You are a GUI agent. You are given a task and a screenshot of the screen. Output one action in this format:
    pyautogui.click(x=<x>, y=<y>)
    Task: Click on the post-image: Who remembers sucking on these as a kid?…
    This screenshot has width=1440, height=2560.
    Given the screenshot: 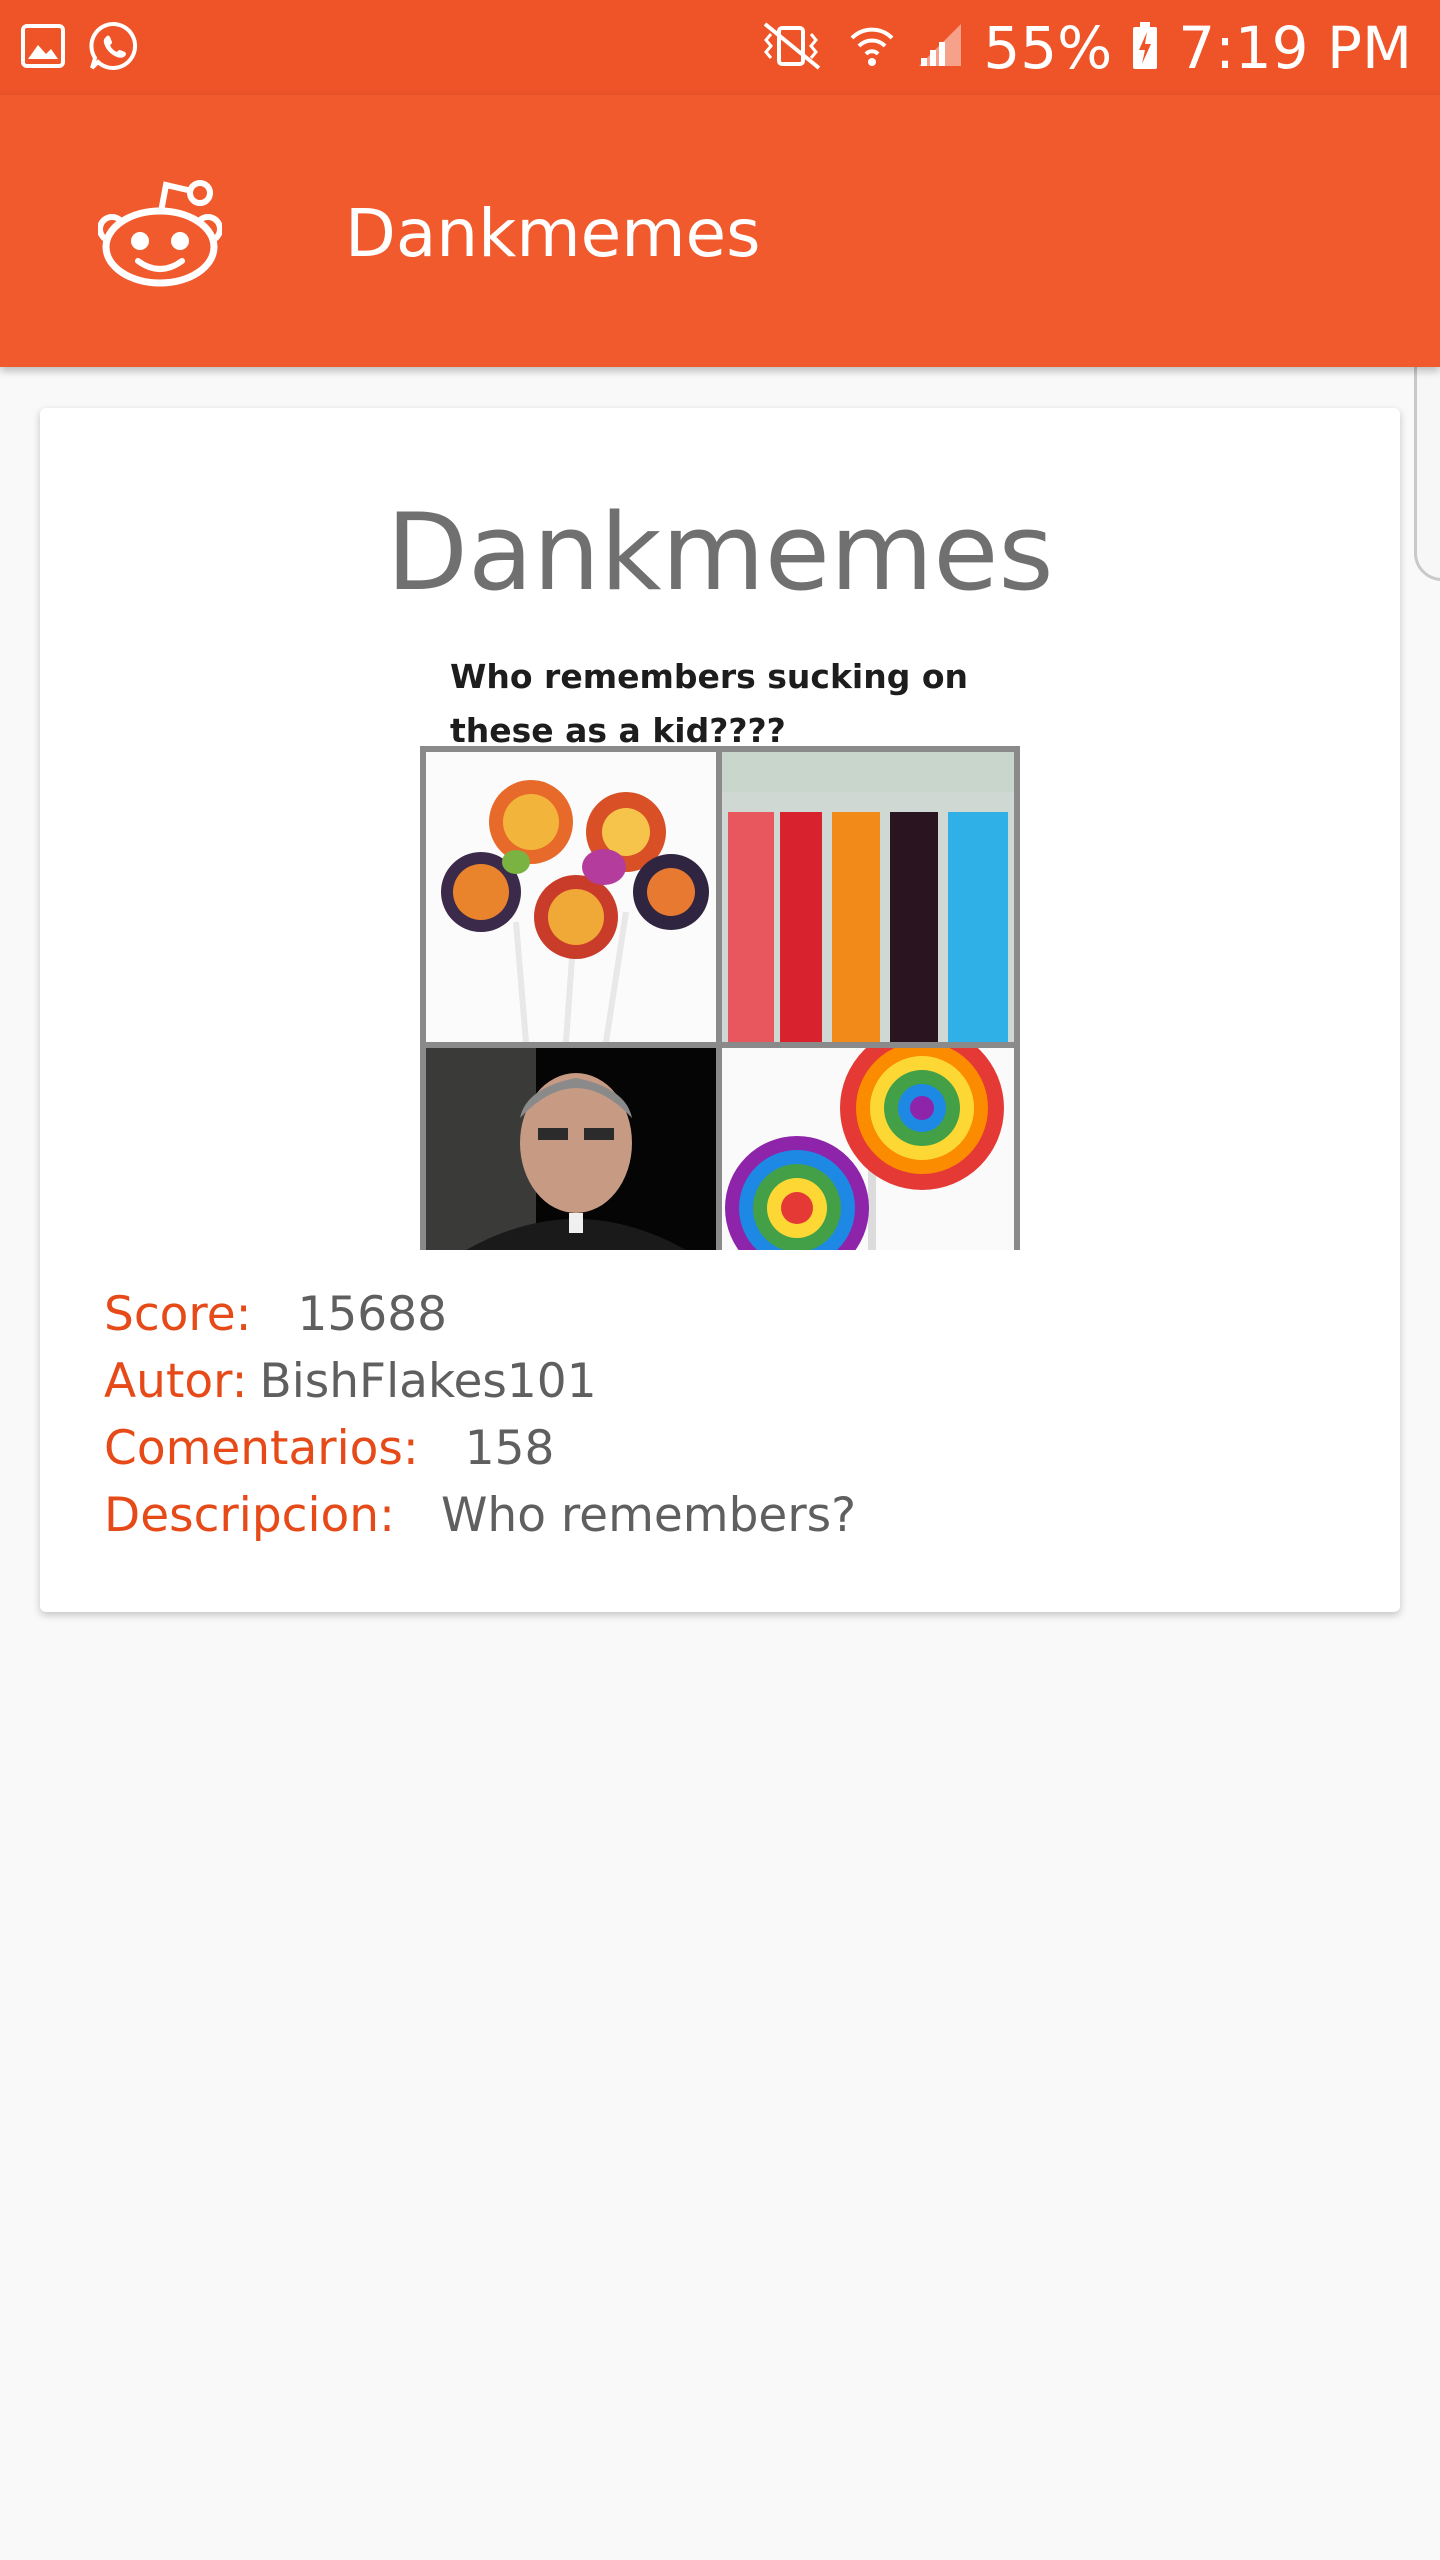 What is the action you would take?
    pyautogui.click(x=720, y=950)
    